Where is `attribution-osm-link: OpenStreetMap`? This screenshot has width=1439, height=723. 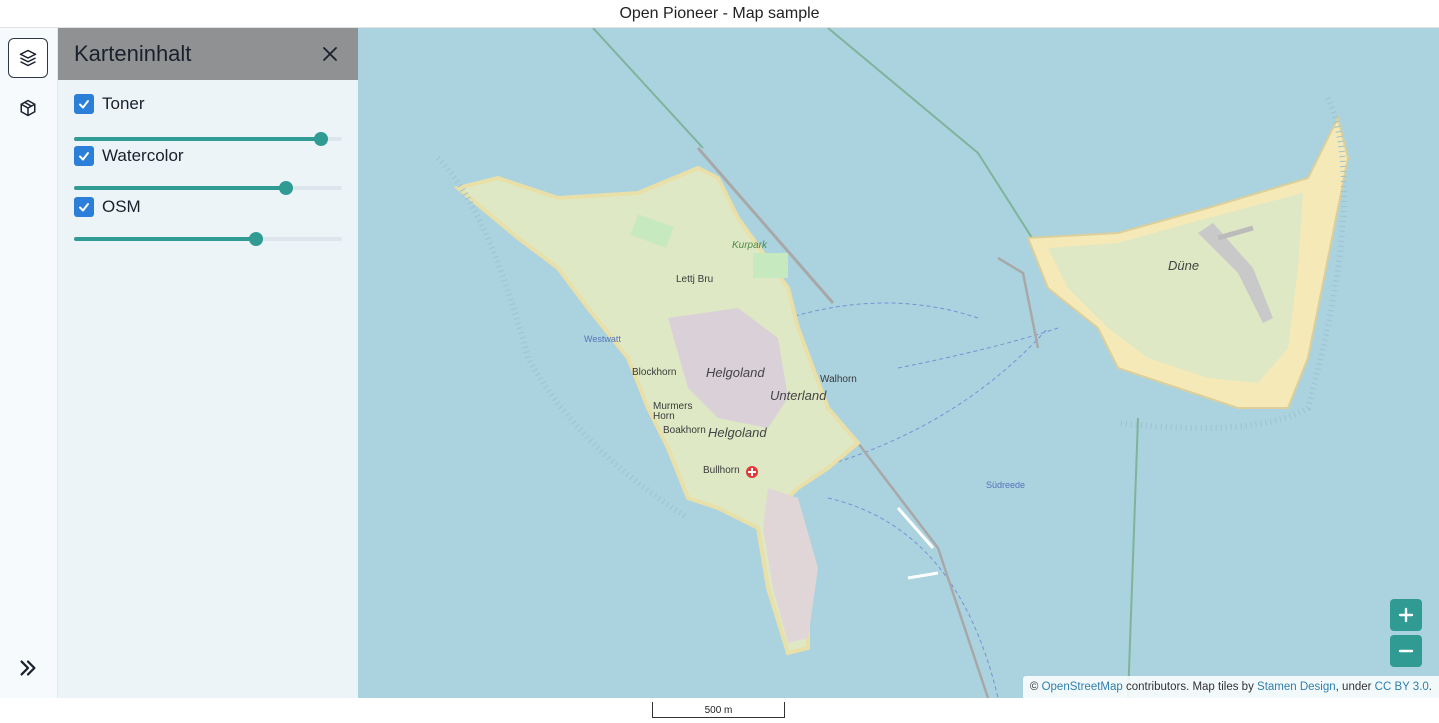
attribution-osm-link: OpenStreetMap is located at coordinates (1082, 687).